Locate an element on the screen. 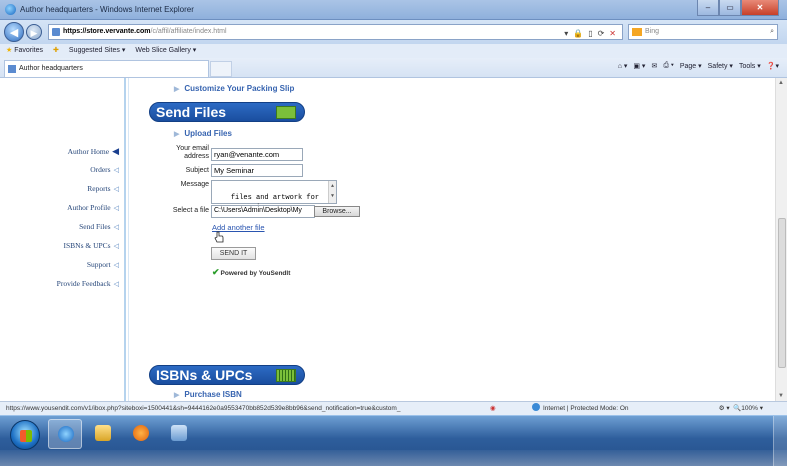  minimize-button: – is located at coordinates (708, 8).